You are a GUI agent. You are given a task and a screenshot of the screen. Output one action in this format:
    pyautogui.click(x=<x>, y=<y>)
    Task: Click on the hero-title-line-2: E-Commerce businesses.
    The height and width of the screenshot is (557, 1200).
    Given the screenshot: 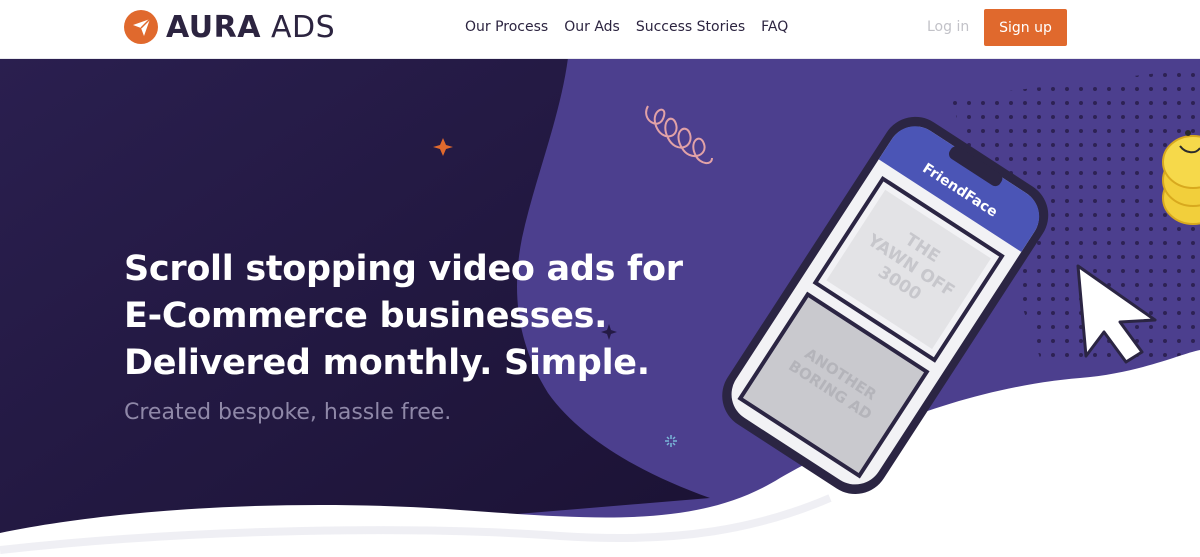 What is the action you would take?
    pyautogui.click(x=366, y=316)
    